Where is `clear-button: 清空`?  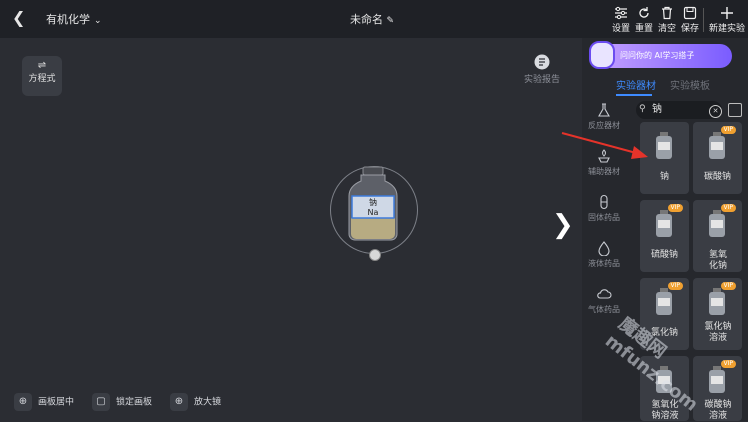 clear-button: 清空 is located at coordinates (667, 20).